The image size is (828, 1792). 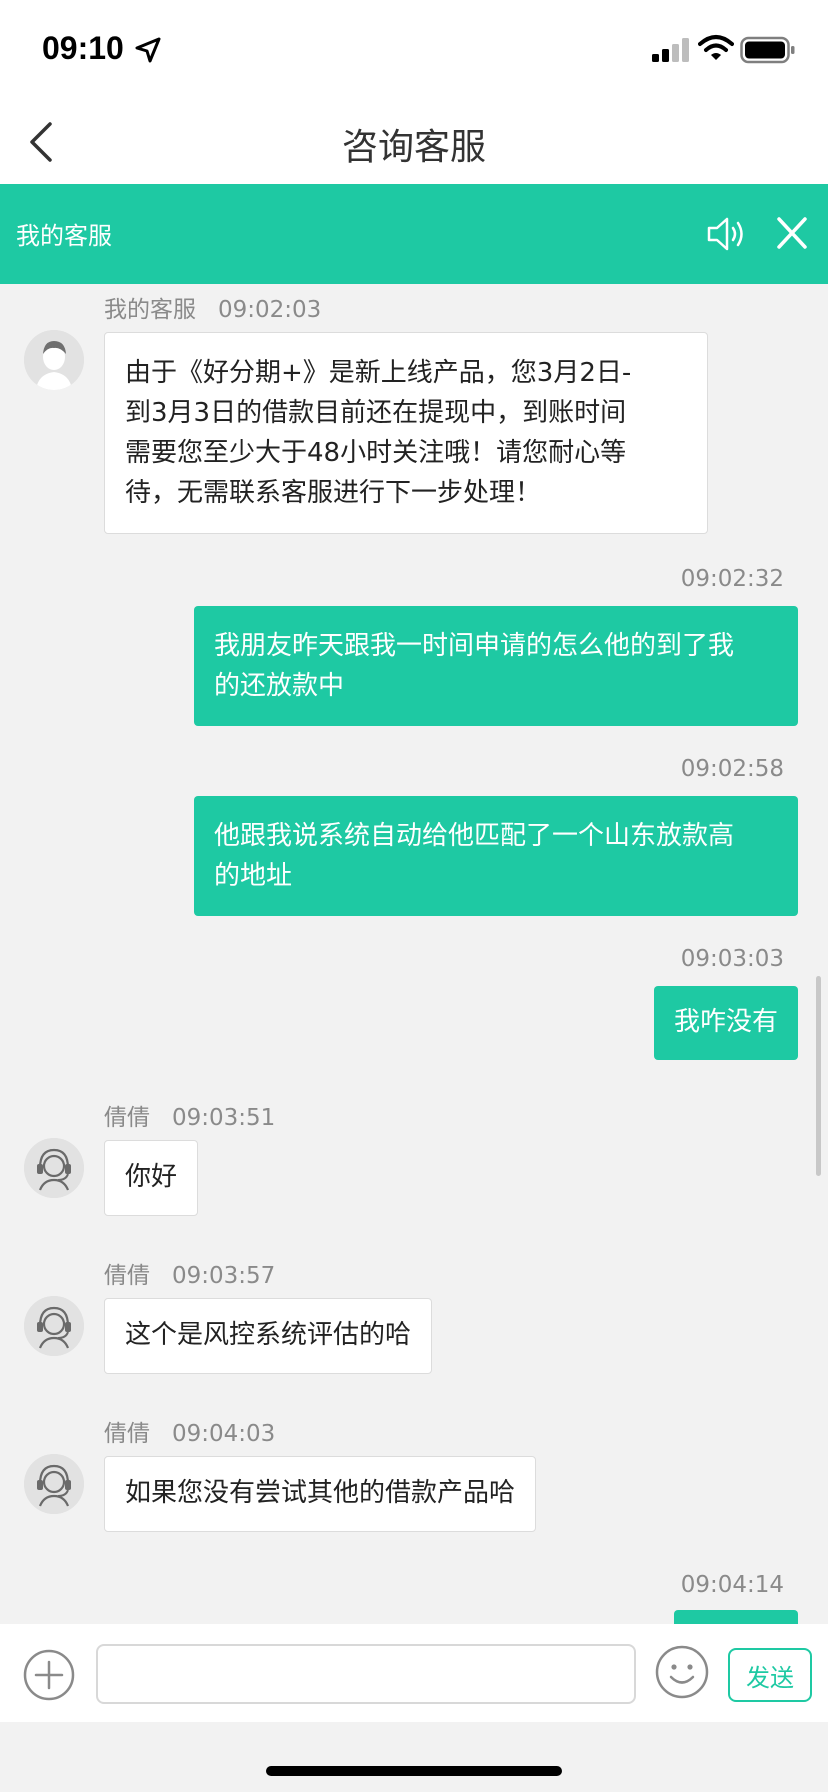 I want to click on message-bubble-outgoing: 我朋友昨天跟我一时间申请的怎么他的到了我 的还放款中, so click(x=496, y=666).